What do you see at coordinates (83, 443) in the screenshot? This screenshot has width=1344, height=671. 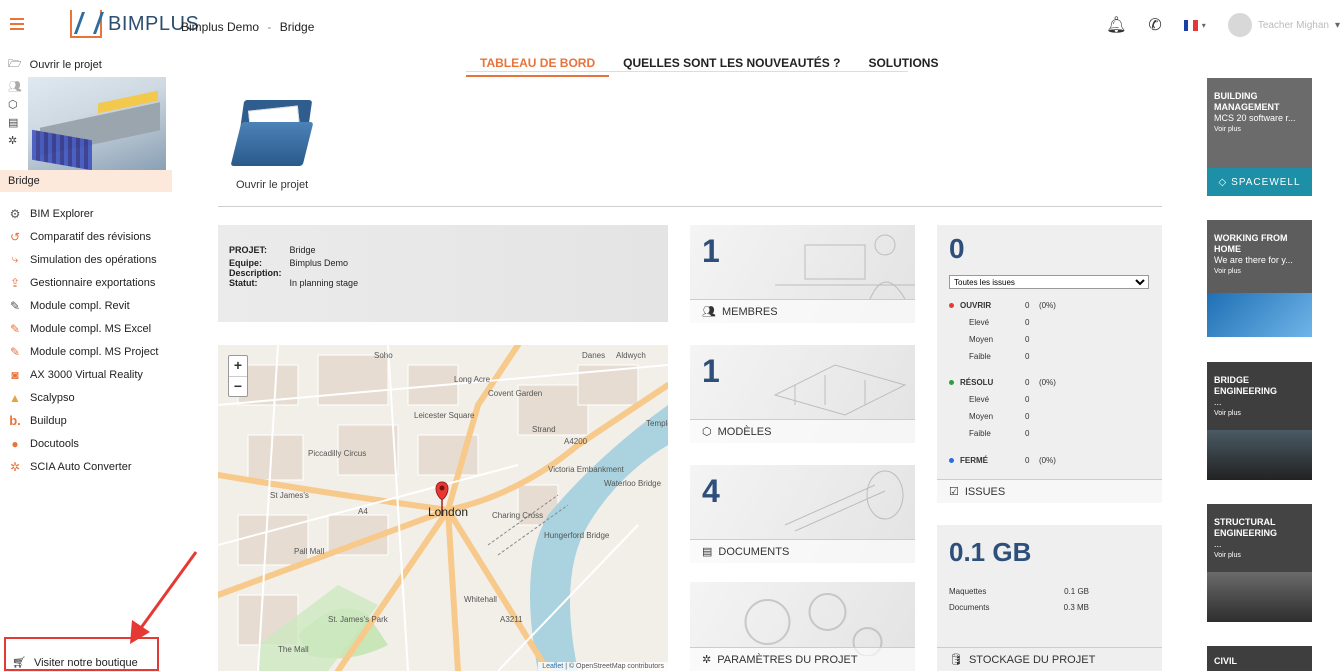 I see `sidebar-item: ● Docutools` at bounding box center [83, 443].